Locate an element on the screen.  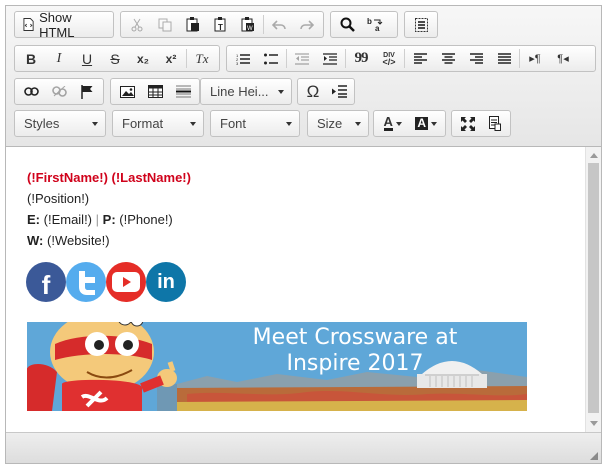
indent-icon is located at coordinates (330, 58).